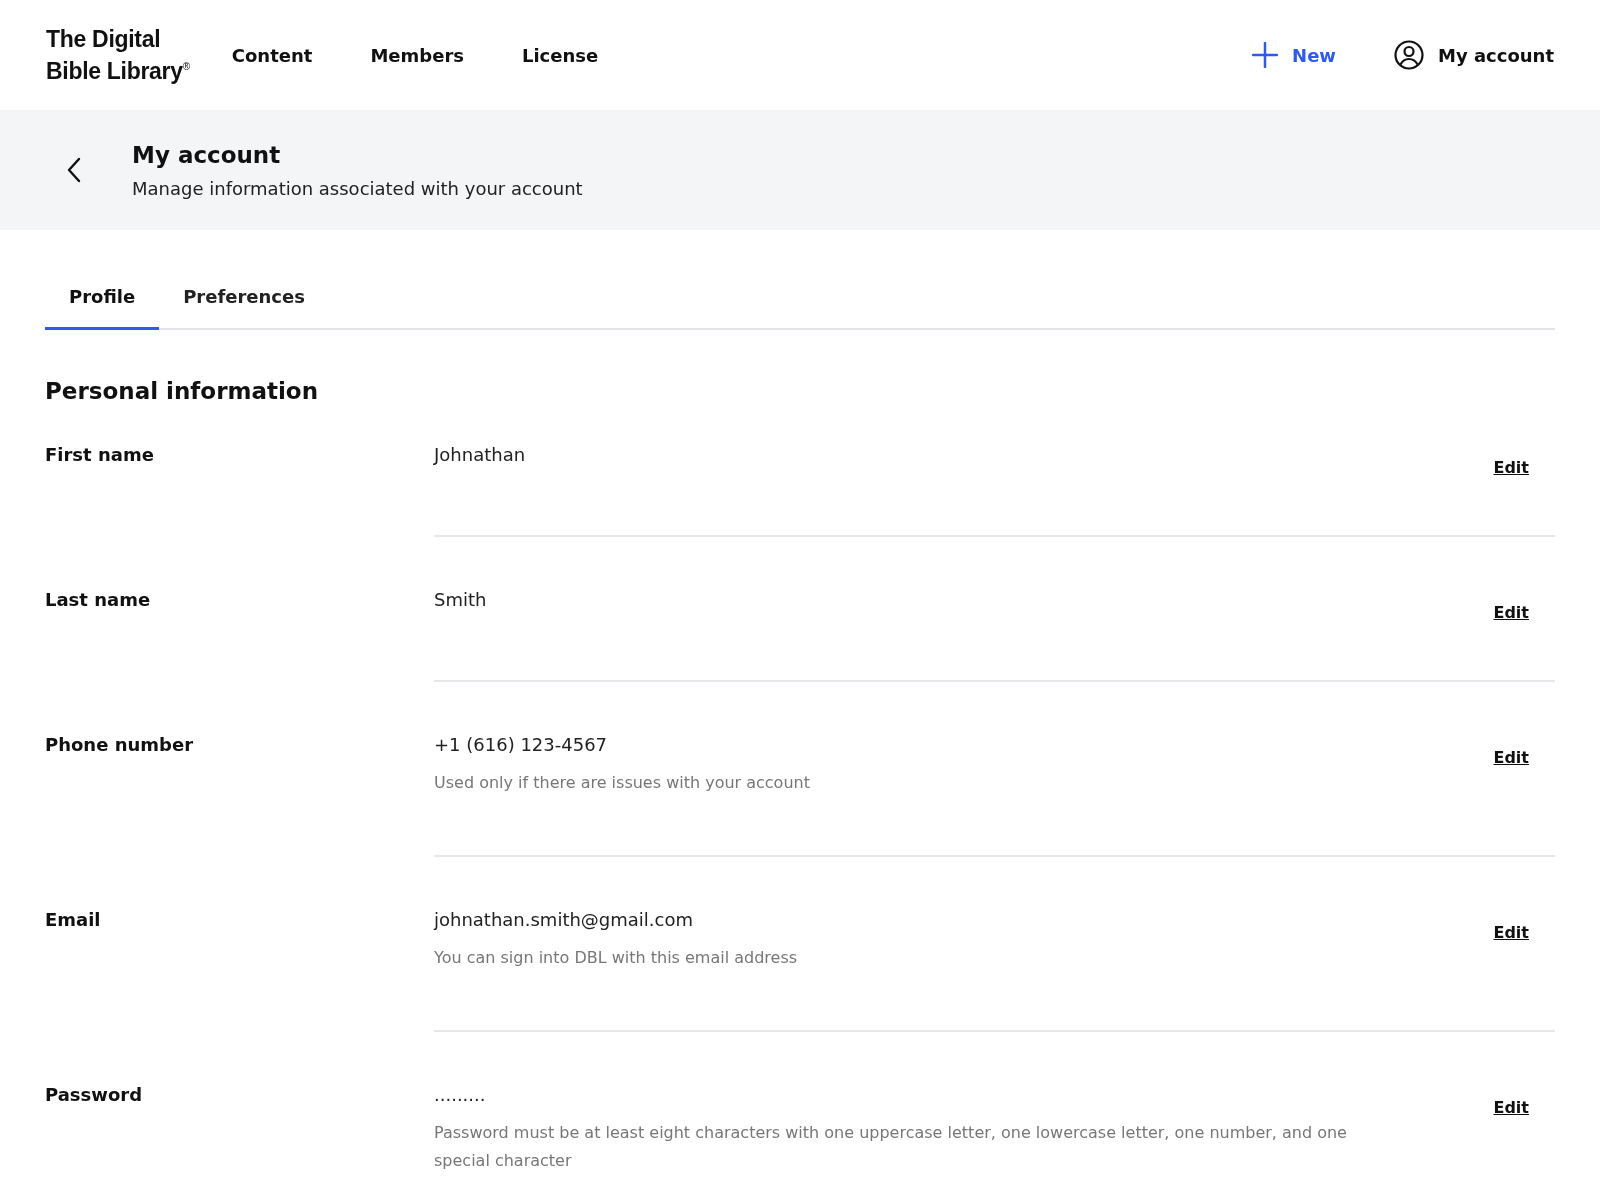 Image resolution: width=1600 pixels, height=1183 pixels. What do you see at coordinates (102, 308) in the screenshot?
I see `tab: Profile` at bounding box center [102, 308].